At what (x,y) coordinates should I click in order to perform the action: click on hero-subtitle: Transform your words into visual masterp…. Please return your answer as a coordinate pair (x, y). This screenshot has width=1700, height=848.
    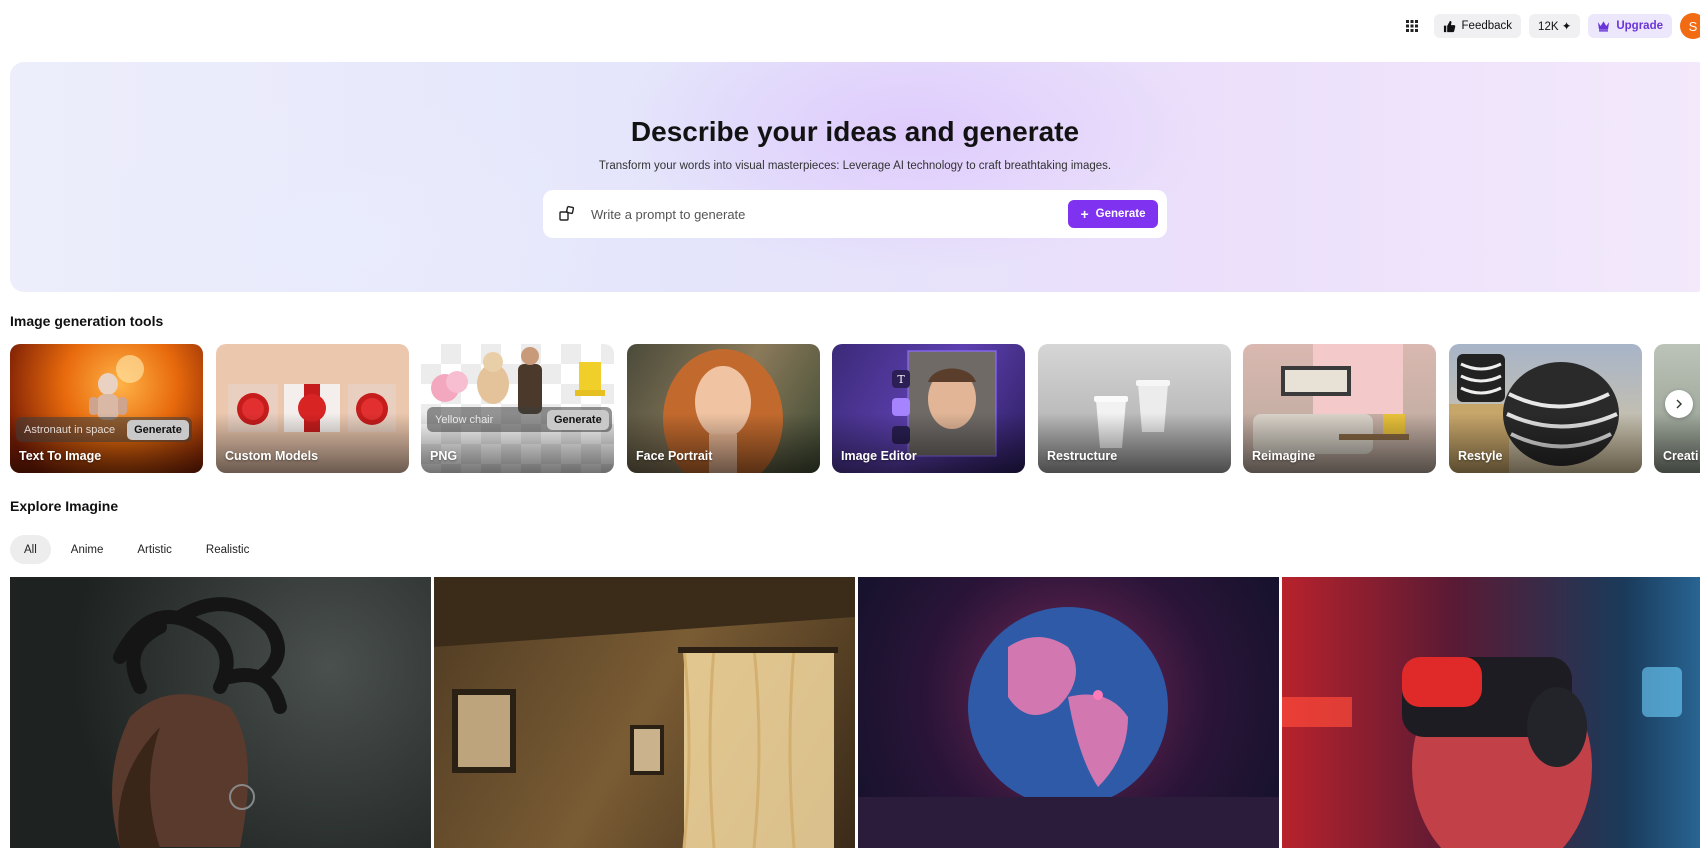
    Looking at the image, I should click on (855, 166).